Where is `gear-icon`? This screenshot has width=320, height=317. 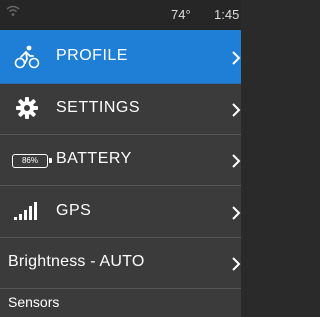 gear-icon is located at coordinates (27, 108).